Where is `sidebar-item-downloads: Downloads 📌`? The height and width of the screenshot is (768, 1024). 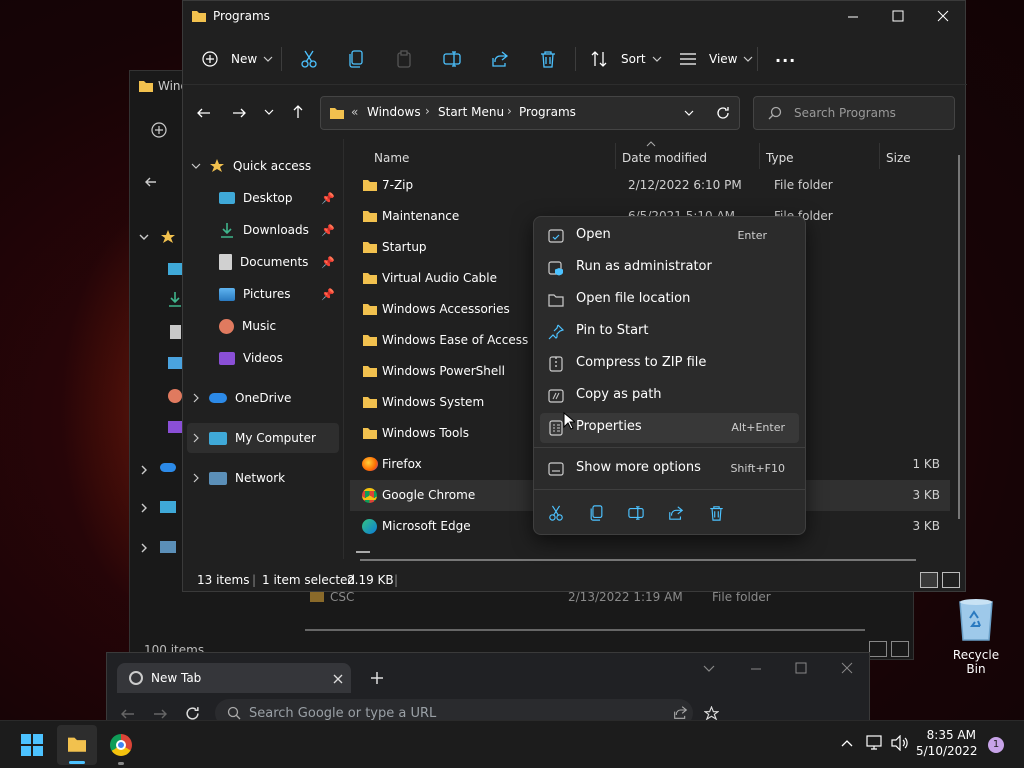
sidebar-item-downloads: Downloads 📌 is located at coordinates (280, 230).